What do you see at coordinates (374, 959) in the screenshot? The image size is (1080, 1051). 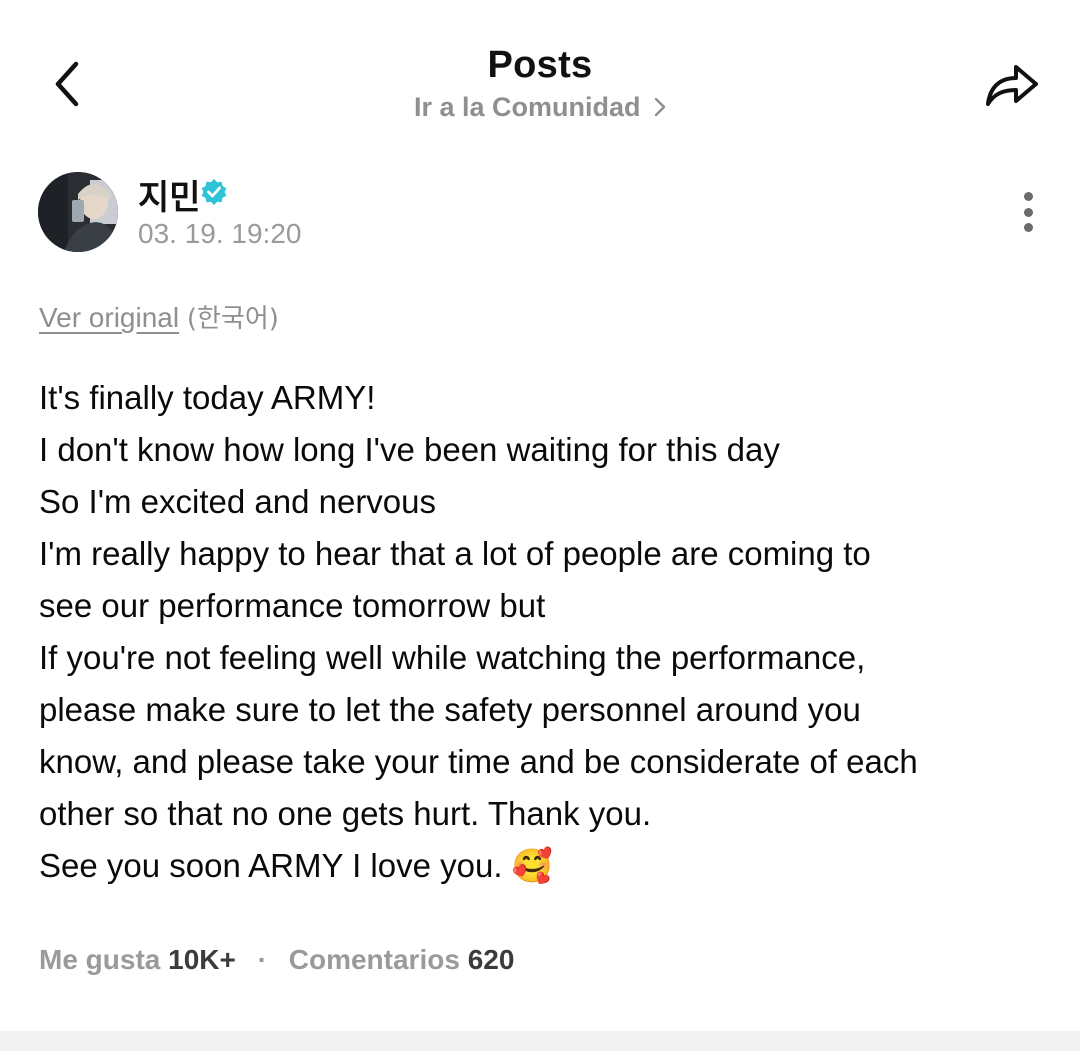 I see `comments-label: Comentarios` at bounding box center [374, 959].